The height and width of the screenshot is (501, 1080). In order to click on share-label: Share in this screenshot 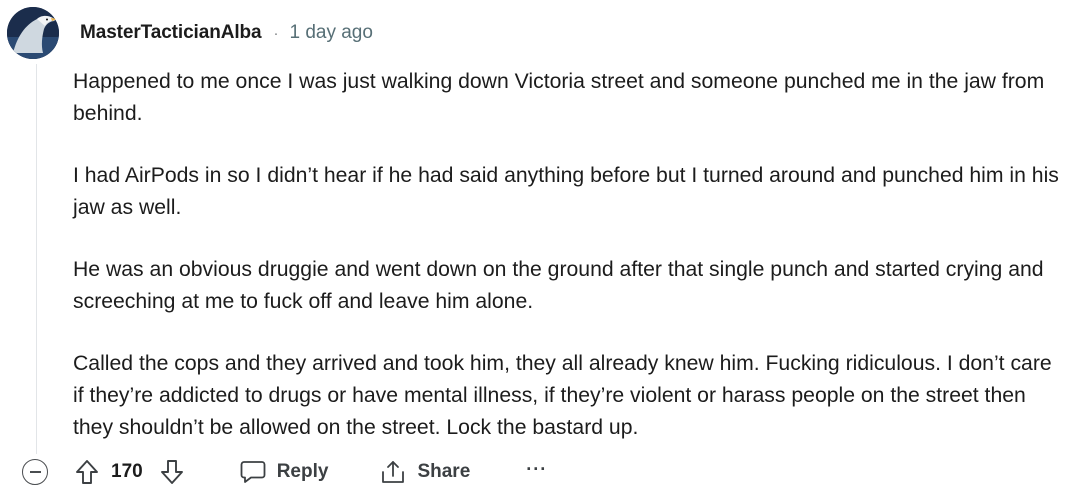, I will do `click(444, 471)`.